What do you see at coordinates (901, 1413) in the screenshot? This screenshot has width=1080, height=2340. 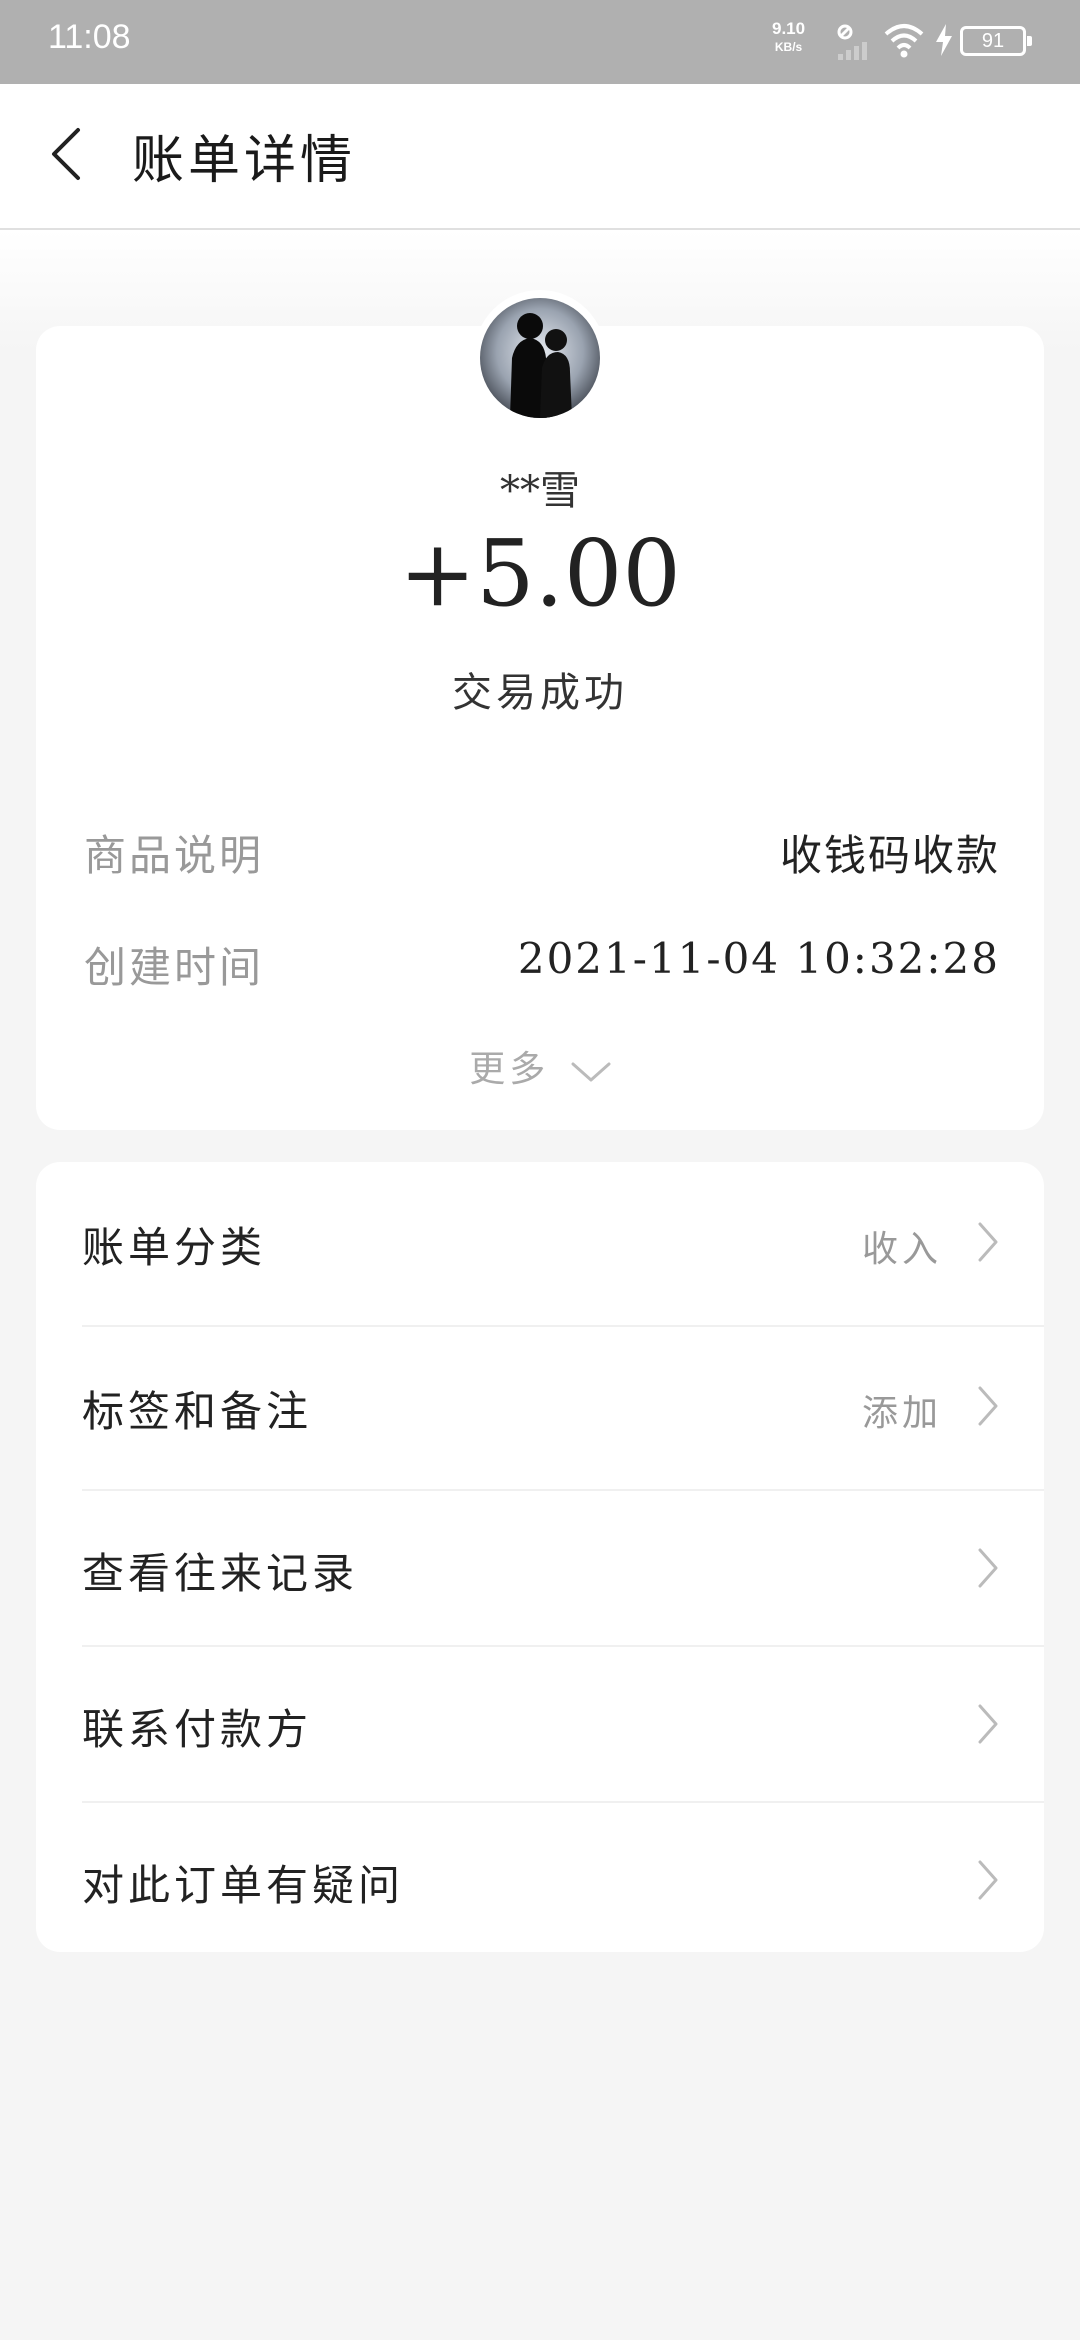 I see `menu-item-value: 添加` at bounding box center [901, 1413].